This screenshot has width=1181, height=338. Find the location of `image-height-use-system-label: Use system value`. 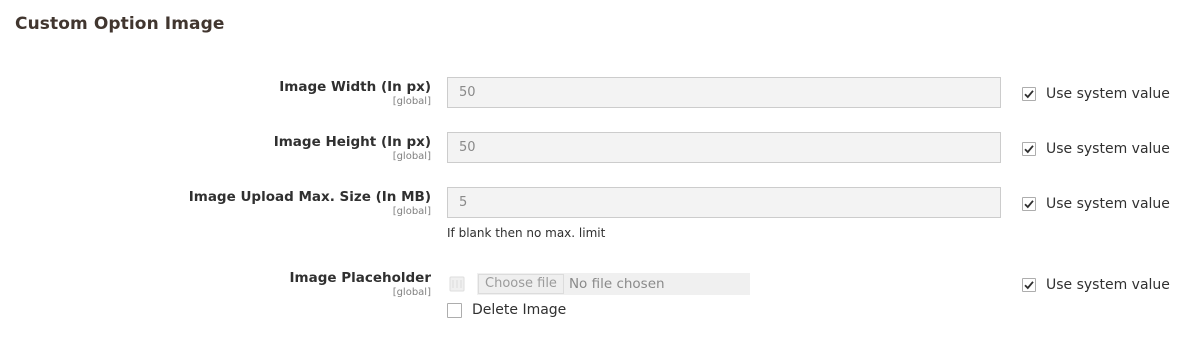

image-height-use-system-label: Use system value is located at coordinates (1108, 149).